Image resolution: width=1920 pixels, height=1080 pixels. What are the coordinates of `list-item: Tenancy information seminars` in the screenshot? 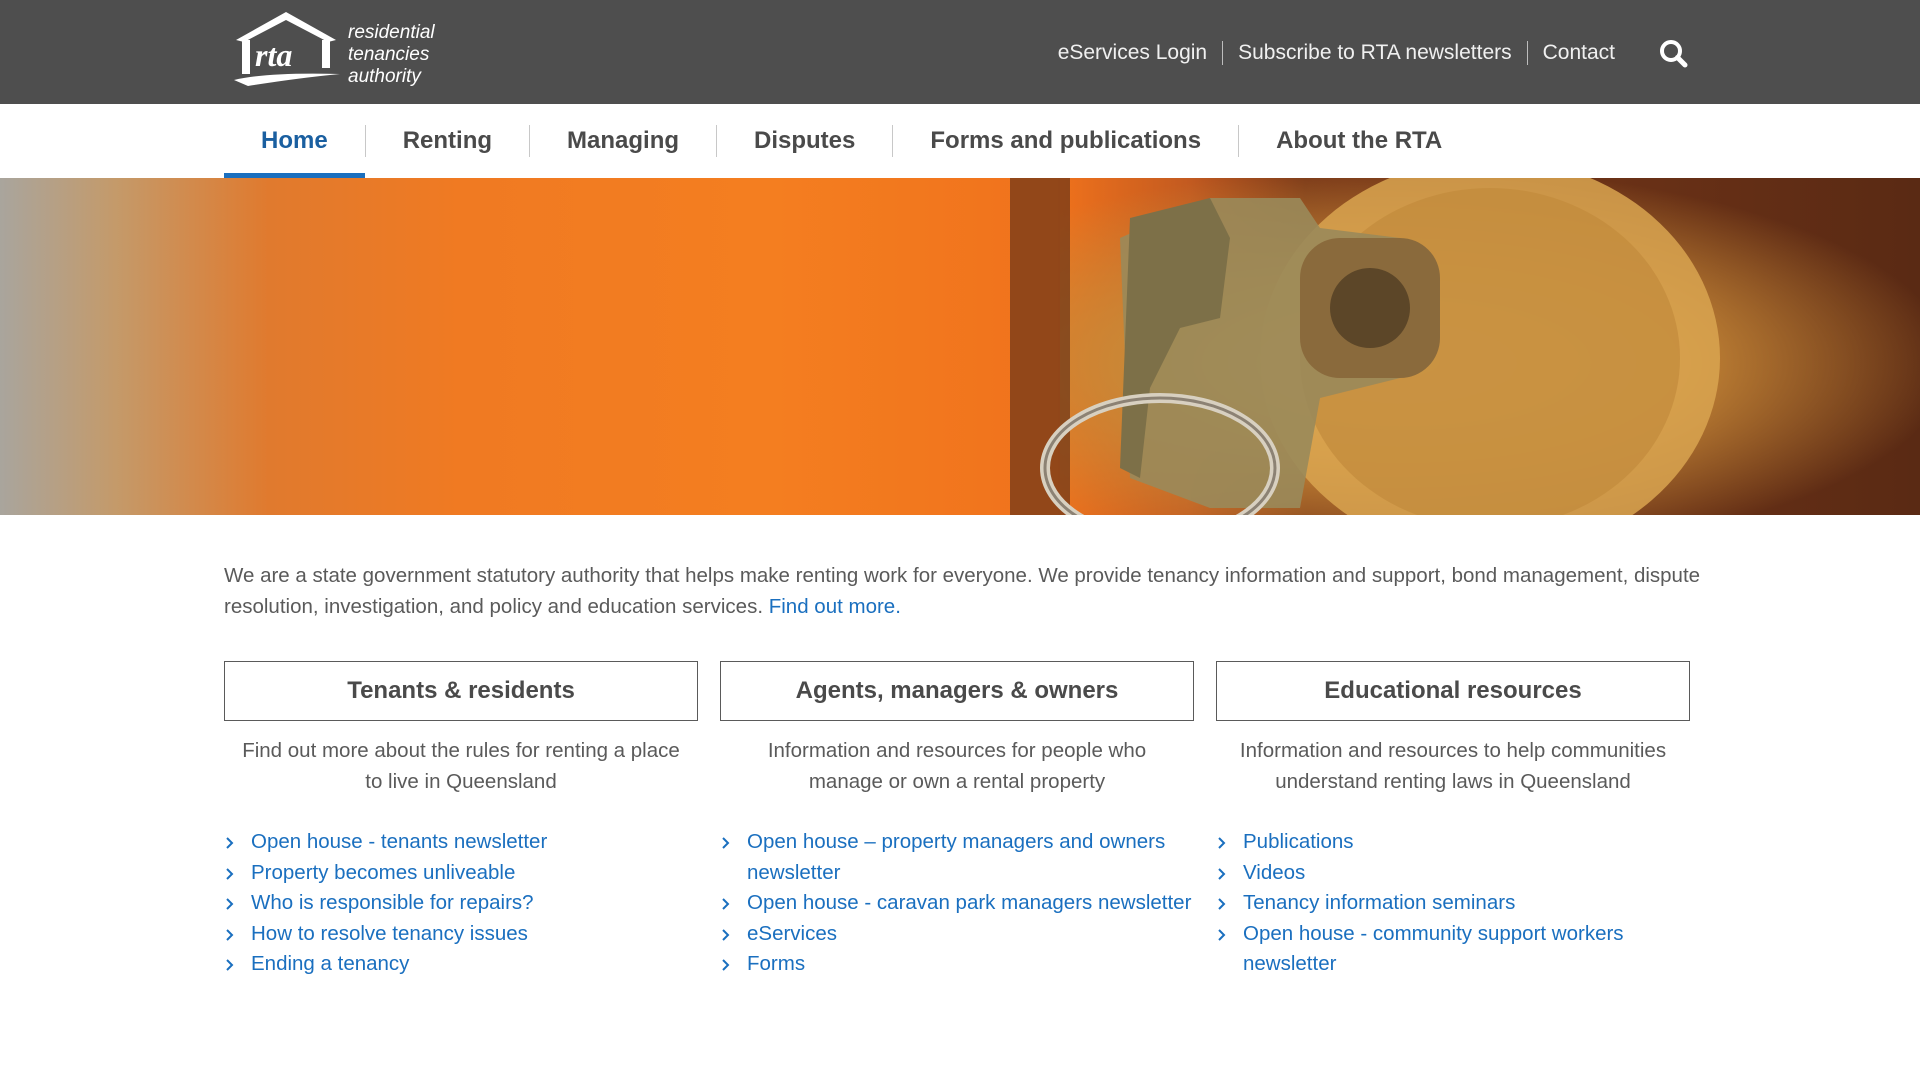 It's located at (1453, 903).